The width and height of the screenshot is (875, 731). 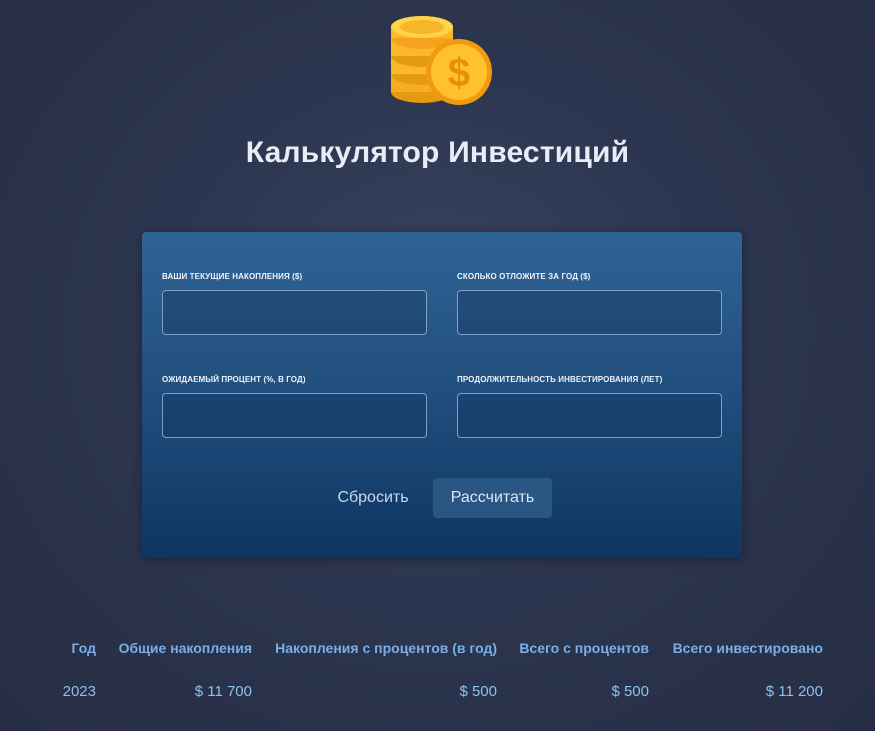 I want to click on column-header-total-savings: Общие накопления, so click(x=185, y=648).